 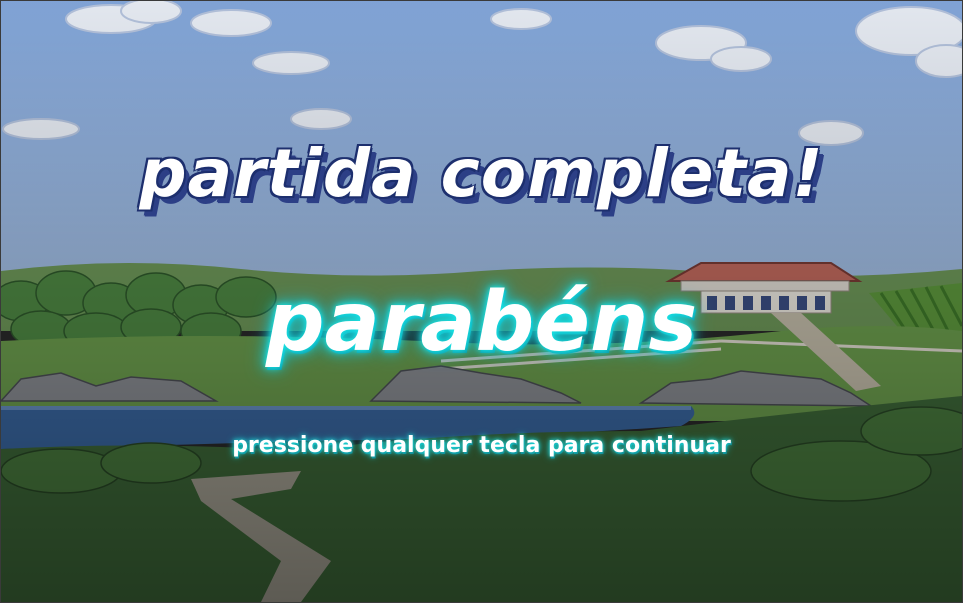 I want to click on game-complete-title: partida completa!, so click(x=481, y=173).